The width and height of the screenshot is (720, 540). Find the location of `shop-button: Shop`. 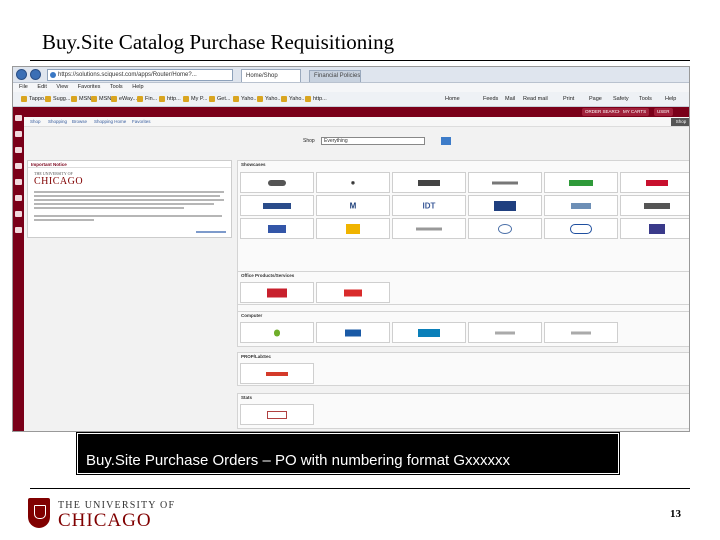

shop-button: Shop is located at coordinates (680, 122).